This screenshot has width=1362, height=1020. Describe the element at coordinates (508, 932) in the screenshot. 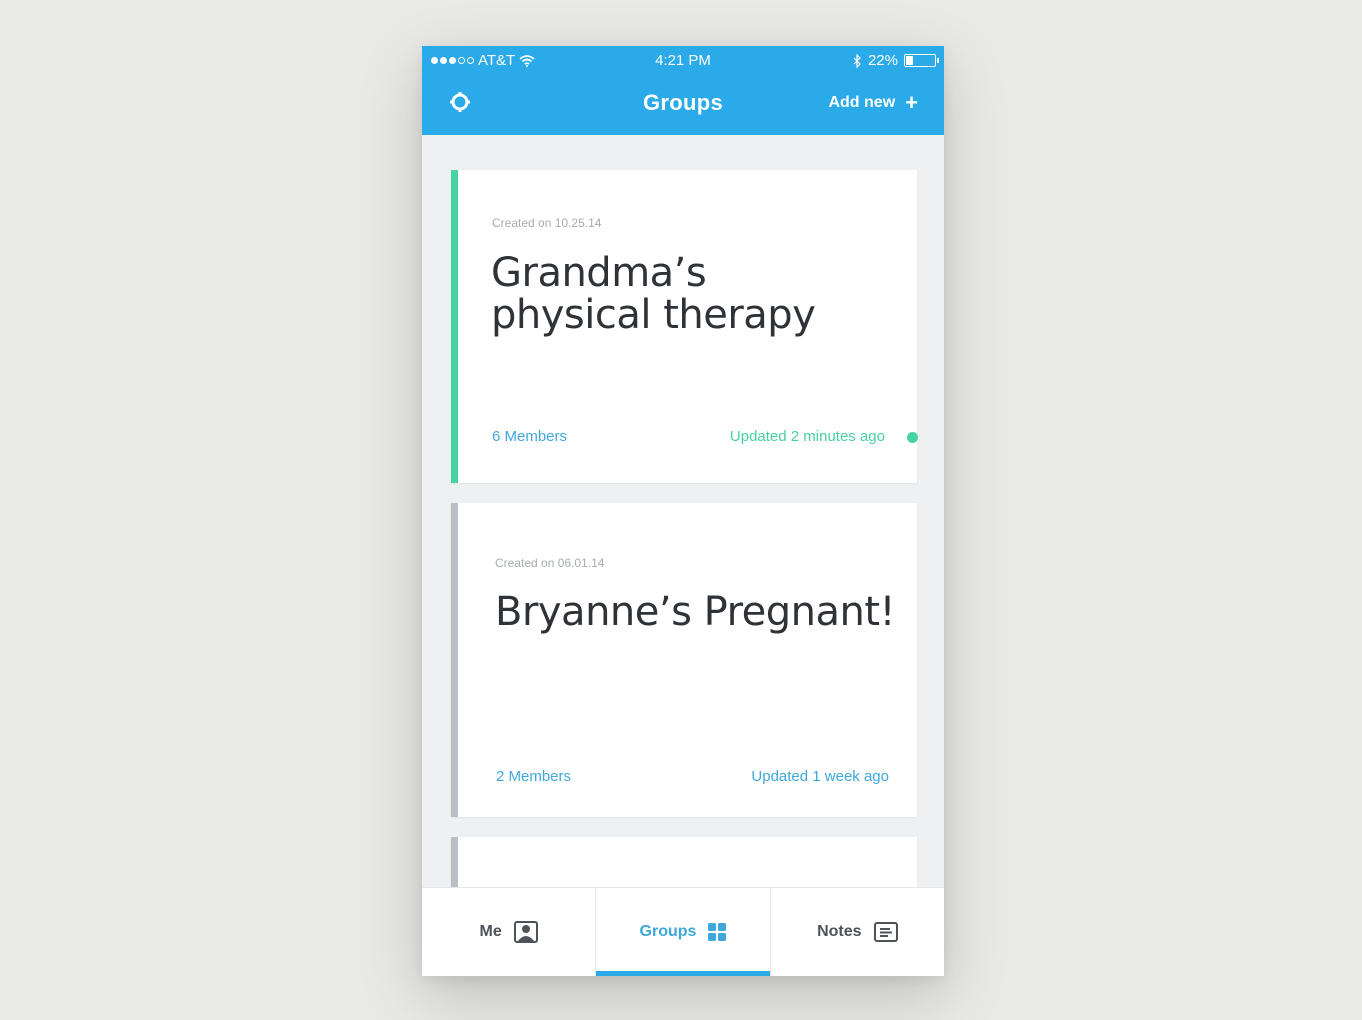

I see `tab-me: Me` at that location.